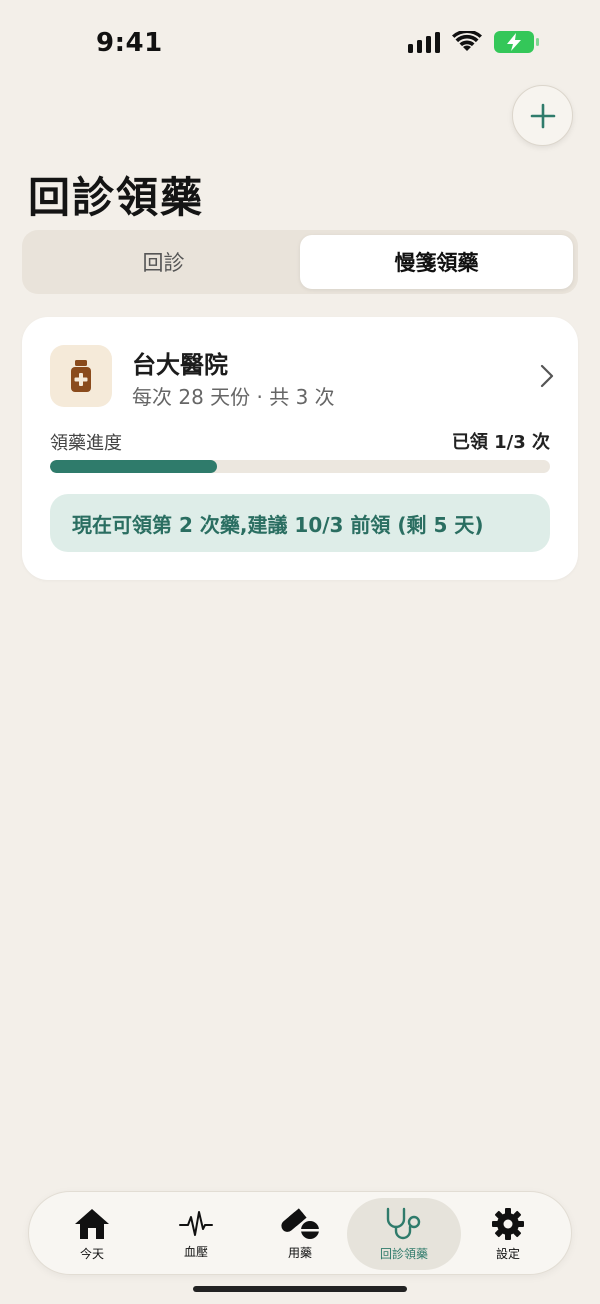 This screenshot has width=600, height=1304. What do you see at coordinates (467, 41) in the screenshot?
I see `wifi-icon` at bounding box center [467, 41].